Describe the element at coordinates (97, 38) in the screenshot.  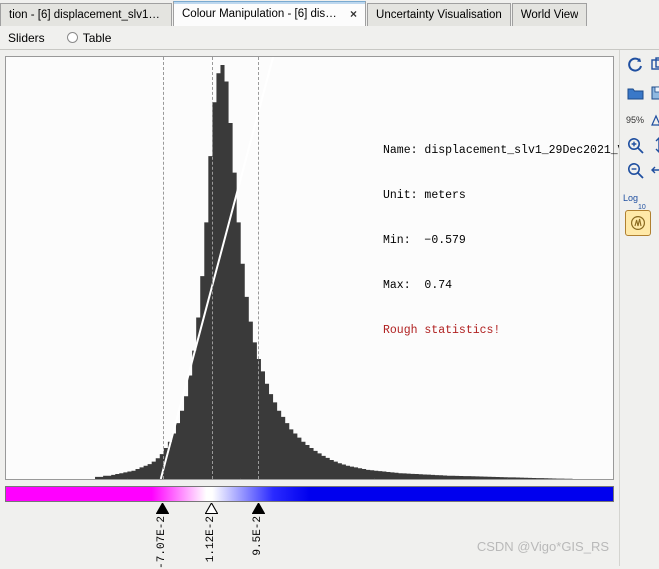
I see `table-label: Table` at that location.